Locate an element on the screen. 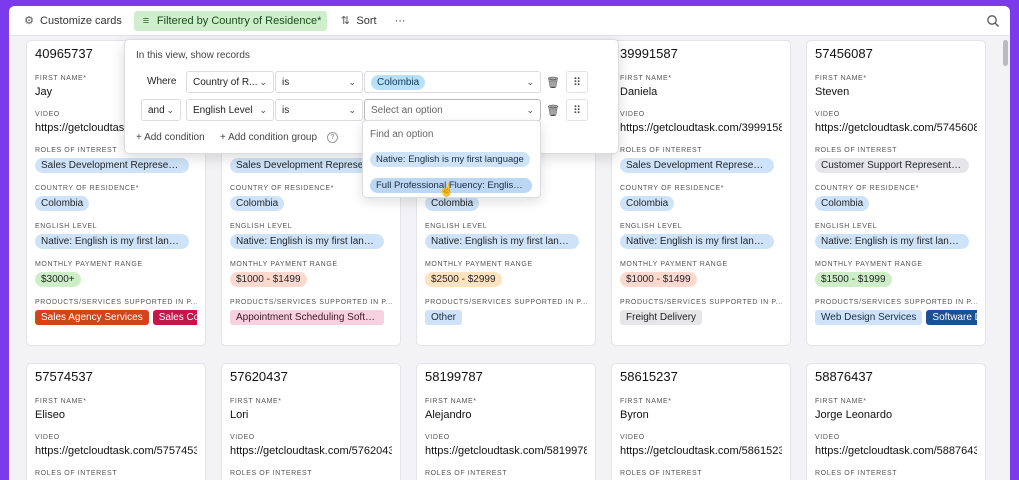 The height and width of the screenshot is (480, 1019). customize-cards-button: ⚙ Customize cards is located at coordinates (72, 21).